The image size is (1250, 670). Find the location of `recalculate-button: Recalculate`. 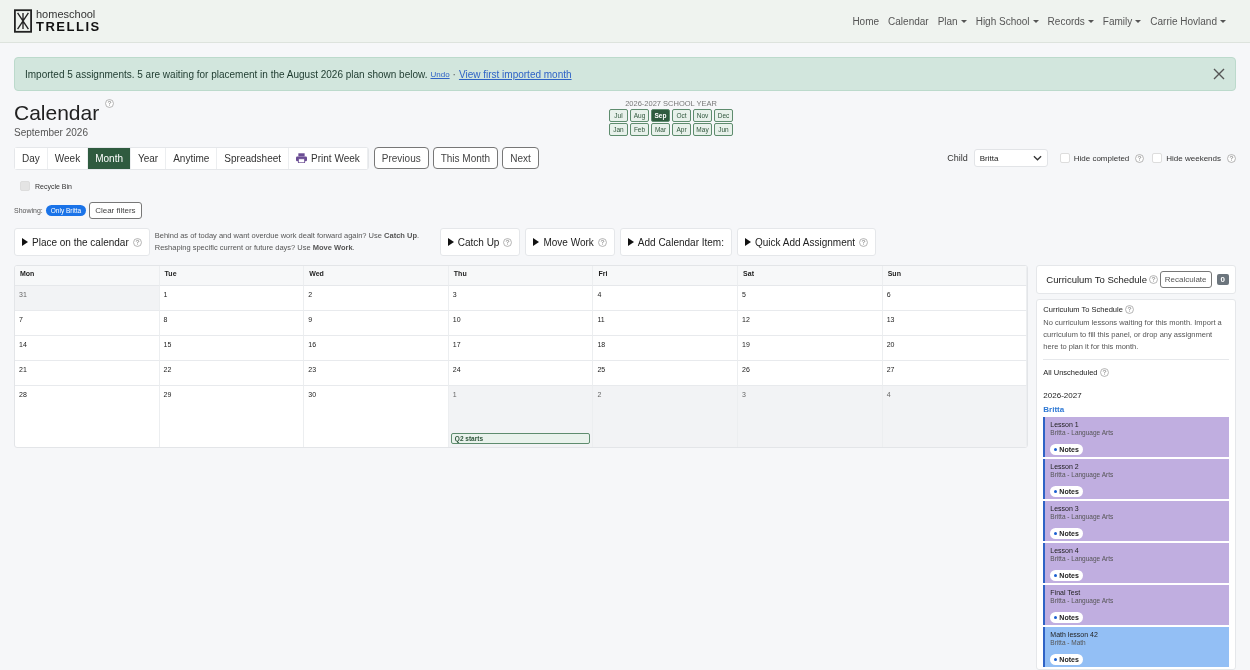

recalculate-button: Recalculate is located at coordinates (1185, 279).